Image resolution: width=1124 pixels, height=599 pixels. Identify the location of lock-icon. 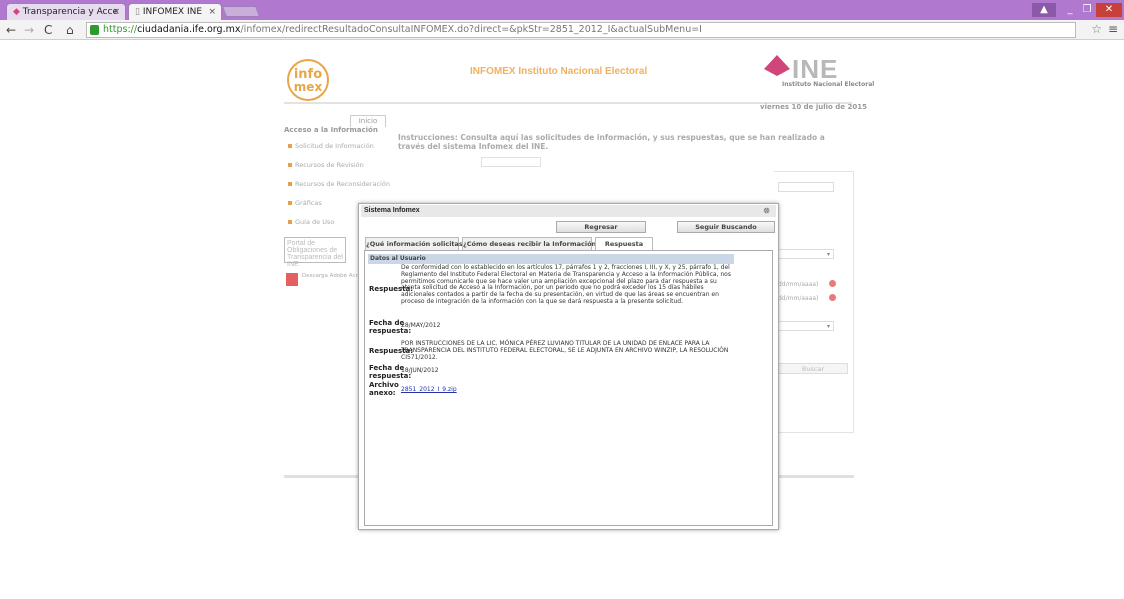
(94, 30).